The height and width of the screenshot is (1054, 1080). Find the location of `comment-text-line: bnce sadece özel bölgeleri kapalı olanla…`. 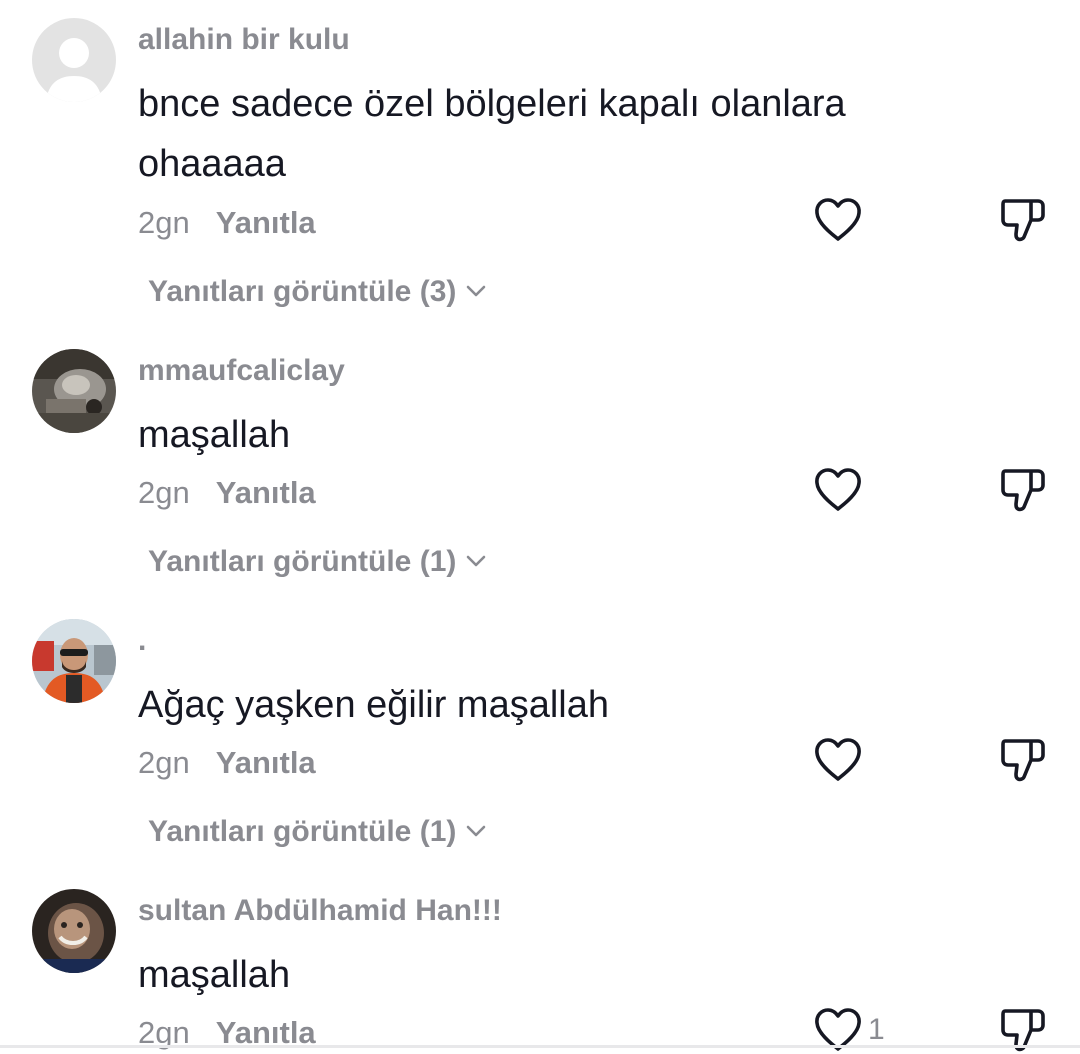

comment-text-line: bnce sadece özel bölgeleri kapalı olanla… is located at coordinates (492, 104).